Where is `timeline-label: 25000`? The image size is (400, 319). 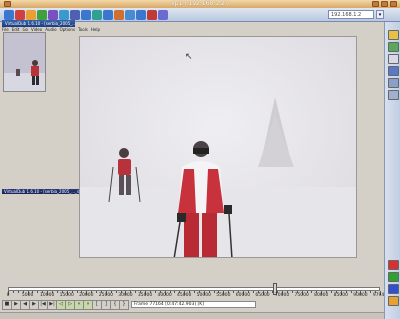
timeline-label: 25000 is located at coordinates (106, 295).